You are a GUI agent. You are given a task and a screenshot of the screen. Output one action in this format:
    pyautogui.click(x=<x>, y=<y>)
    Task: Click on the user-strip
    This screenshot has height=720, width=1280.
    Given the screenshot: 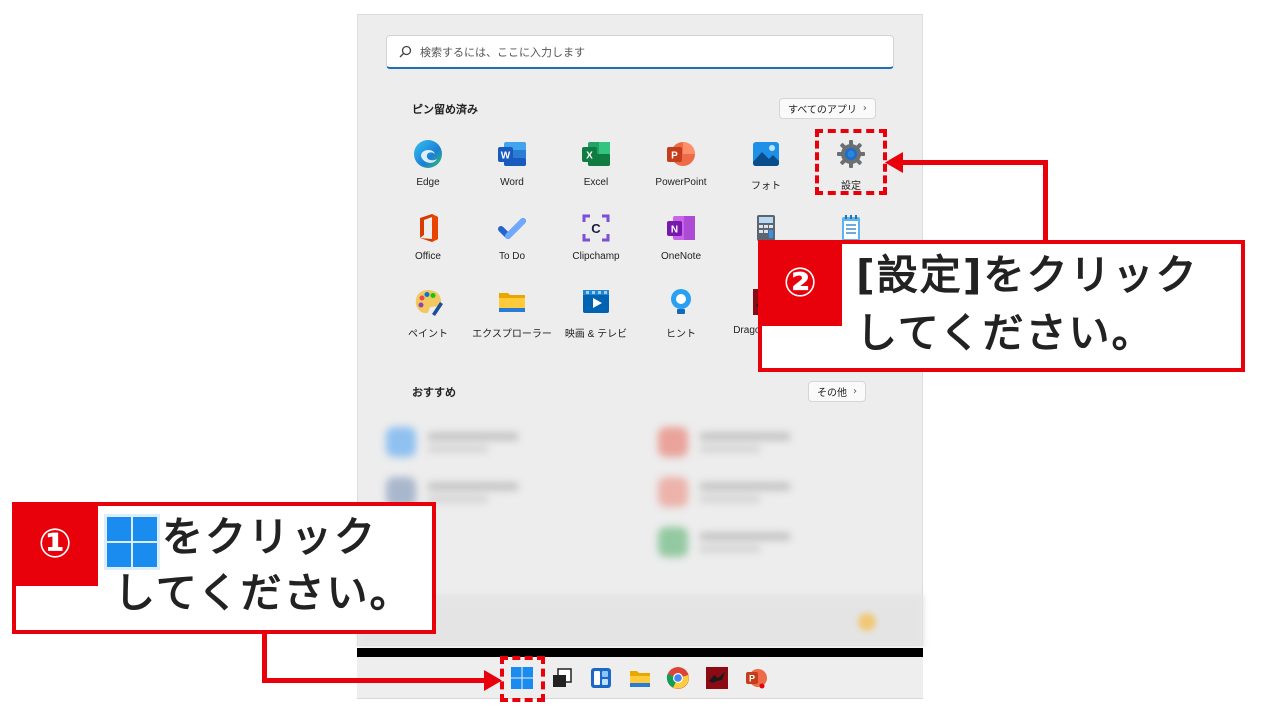 What is the action you would take?
    pyautogui.click(x=641, y=621)
    